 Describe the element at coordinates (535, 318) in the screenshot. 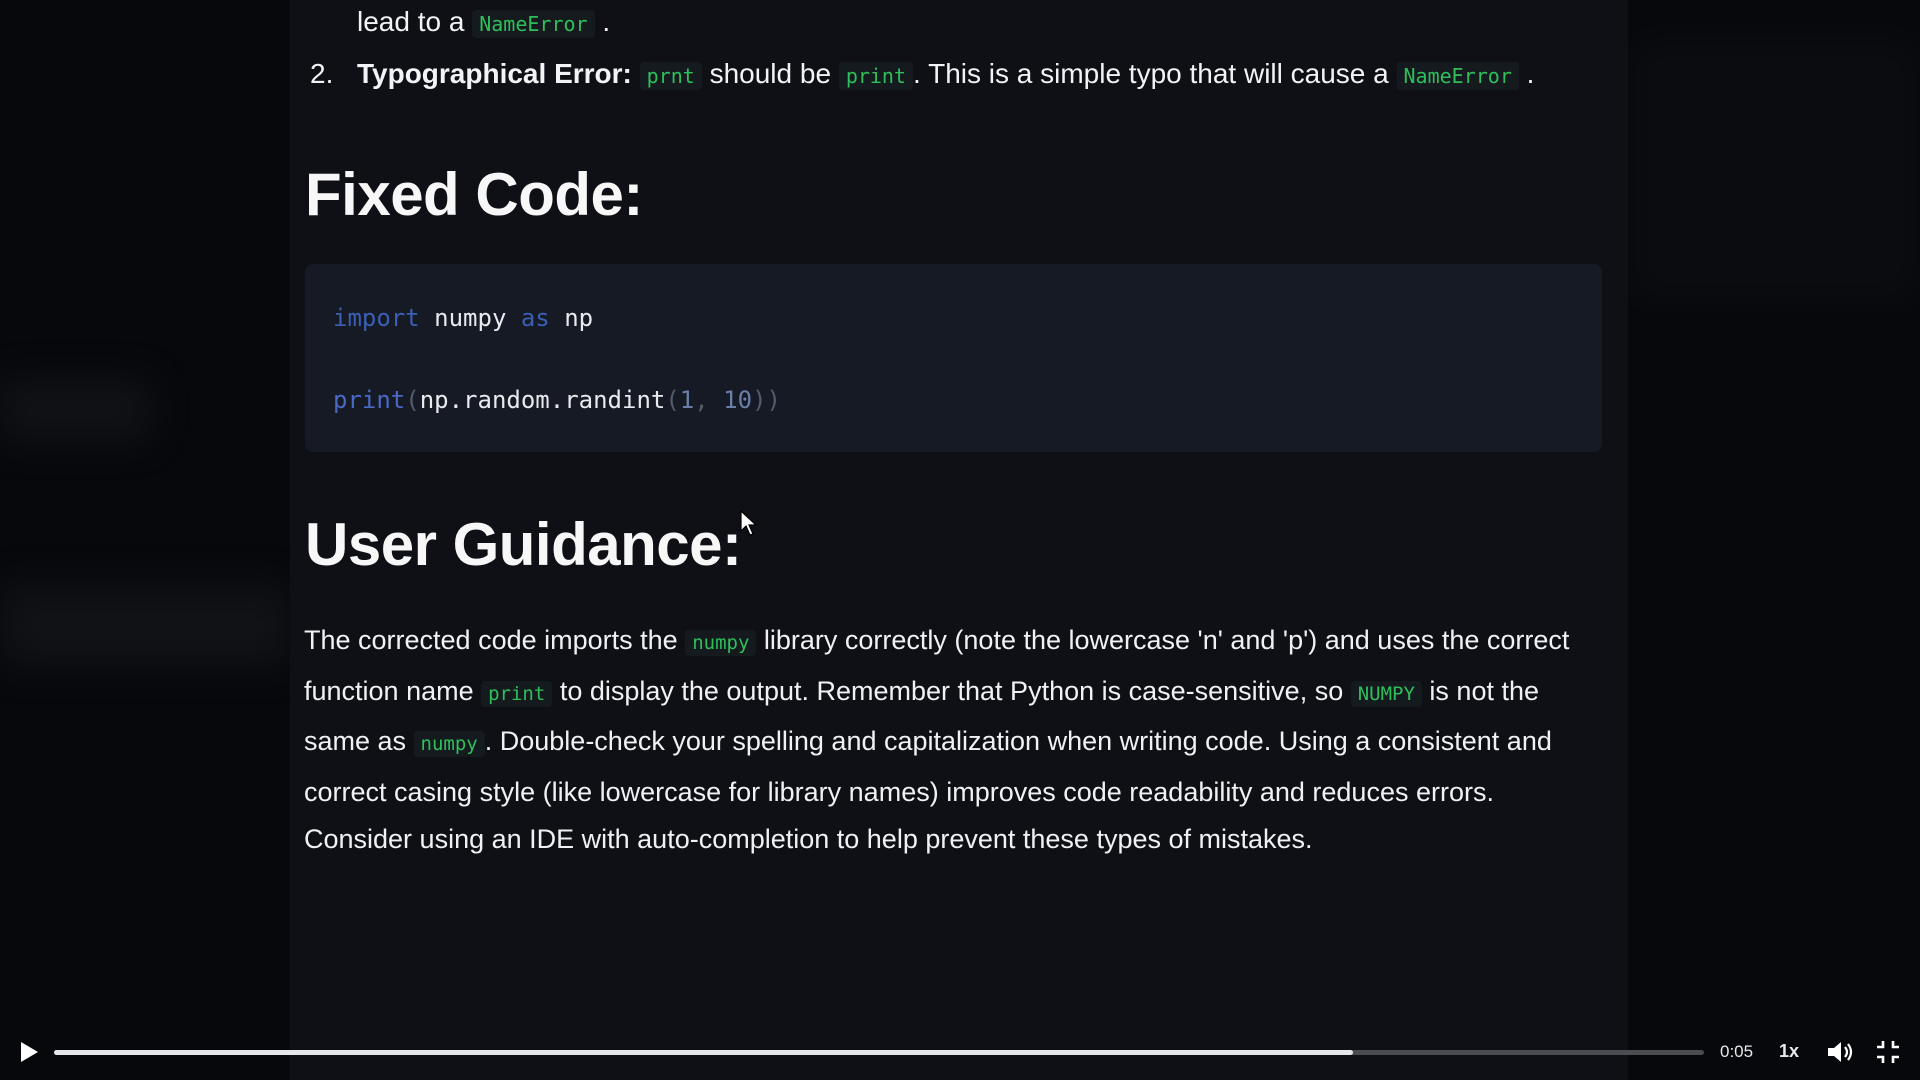

I see `code-keyword: as` at that location.